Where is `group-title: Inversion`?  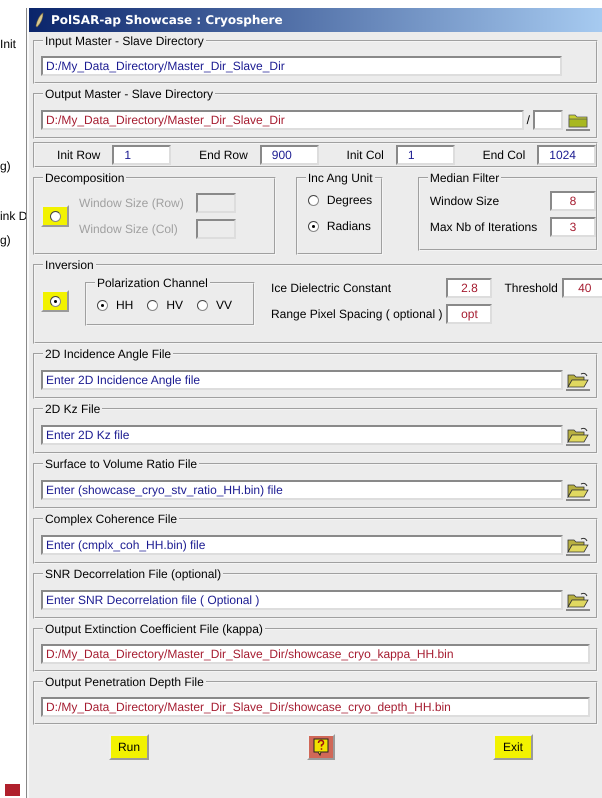 group-title: Inversion is located at coordinates (69, 265).